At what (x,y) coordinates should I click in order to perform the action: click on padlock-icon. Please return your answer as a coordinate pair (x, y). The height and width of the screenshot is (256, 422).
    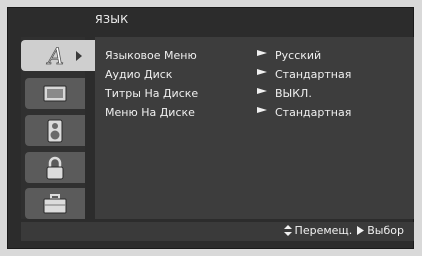
    Looking at the image, I should click on (55, 167).